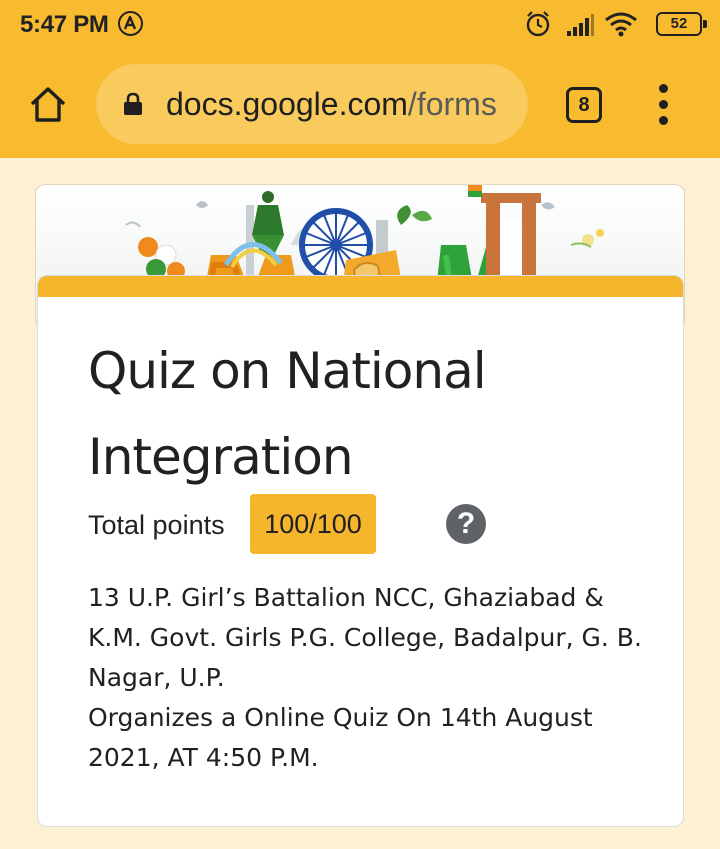  What do you see at coordinates (681, 24) in the screenshot?
I see `battery-icon: 52` at bounding box center [681, 24].